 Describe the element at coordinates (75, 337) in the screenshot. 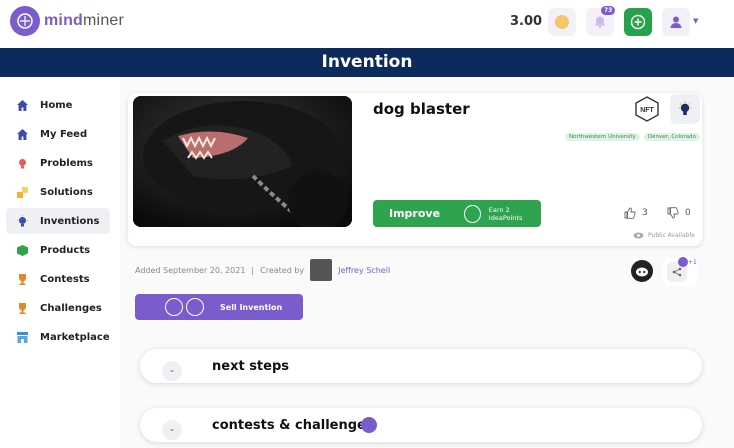

I see `sidebar-item-label: Marketplace` at that location.